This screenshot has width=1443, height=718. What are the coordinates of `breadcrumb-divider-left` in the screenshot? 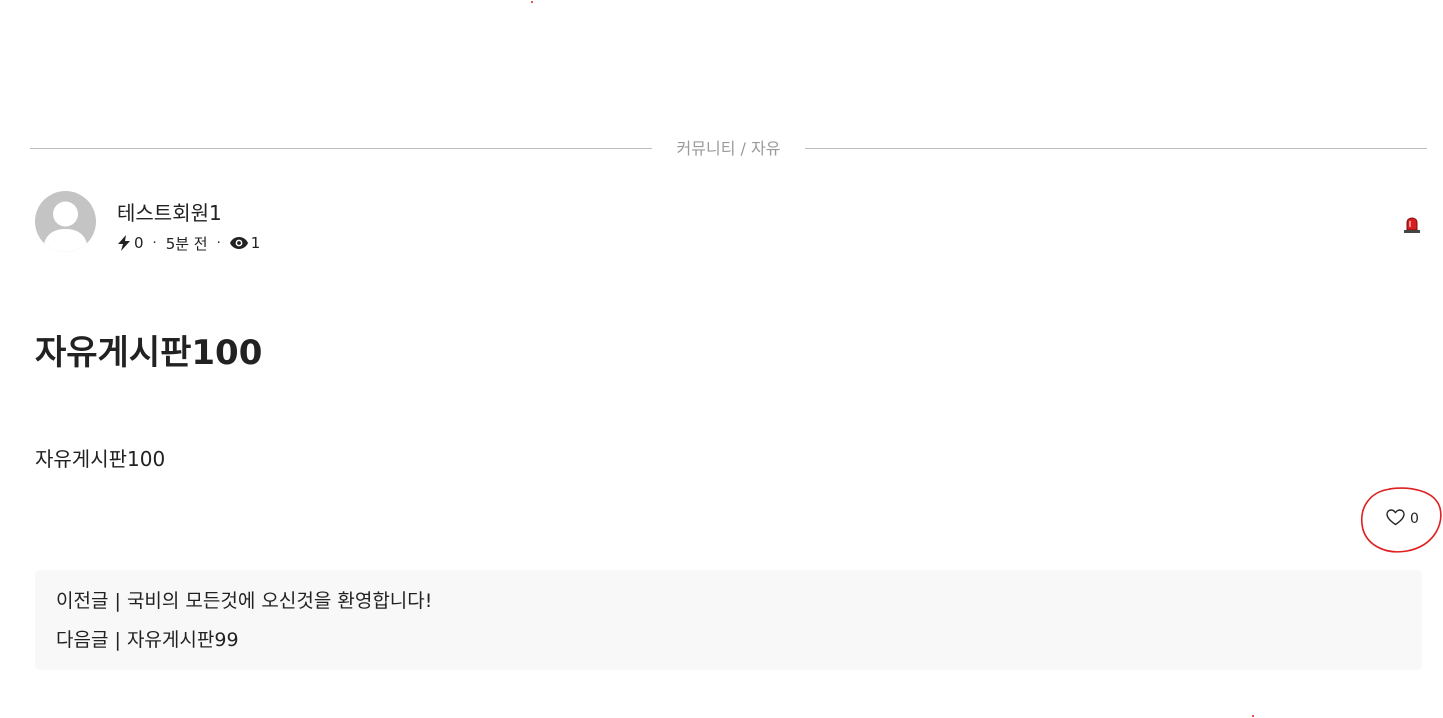 It's located at (341, 148).